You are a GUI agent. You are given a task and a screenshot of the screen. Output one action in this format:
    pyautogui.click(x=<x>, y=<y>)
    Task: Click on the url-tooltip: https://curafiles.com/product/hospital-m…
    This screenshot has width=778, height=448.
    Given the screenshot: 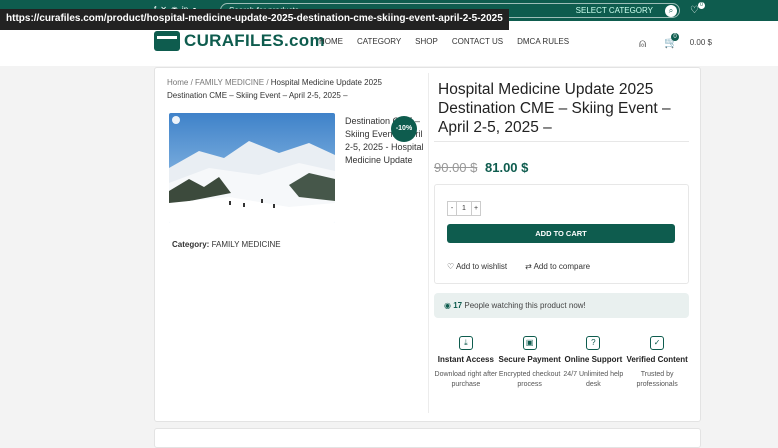 What is the action you would take?
    pyautogui.click(x=254, y=19)
    